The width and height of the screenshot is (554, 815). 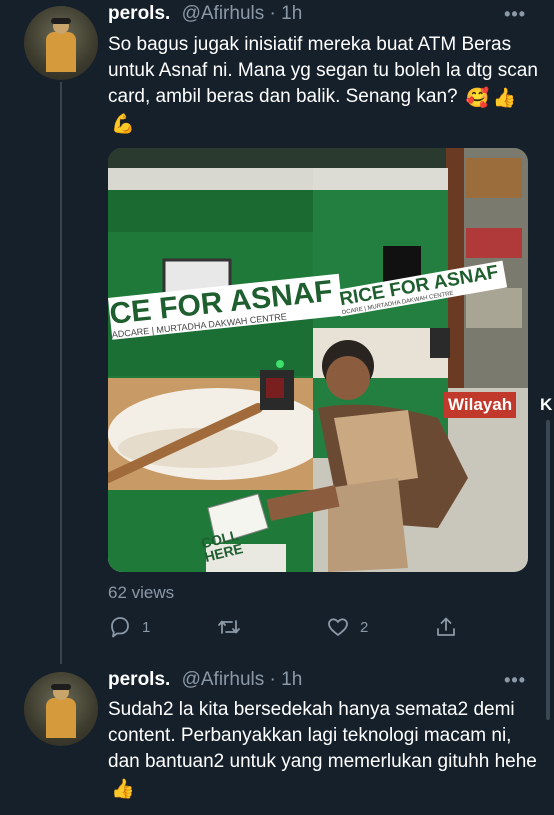 I want to click on reply-count: 1, so click(x=146, y=627).